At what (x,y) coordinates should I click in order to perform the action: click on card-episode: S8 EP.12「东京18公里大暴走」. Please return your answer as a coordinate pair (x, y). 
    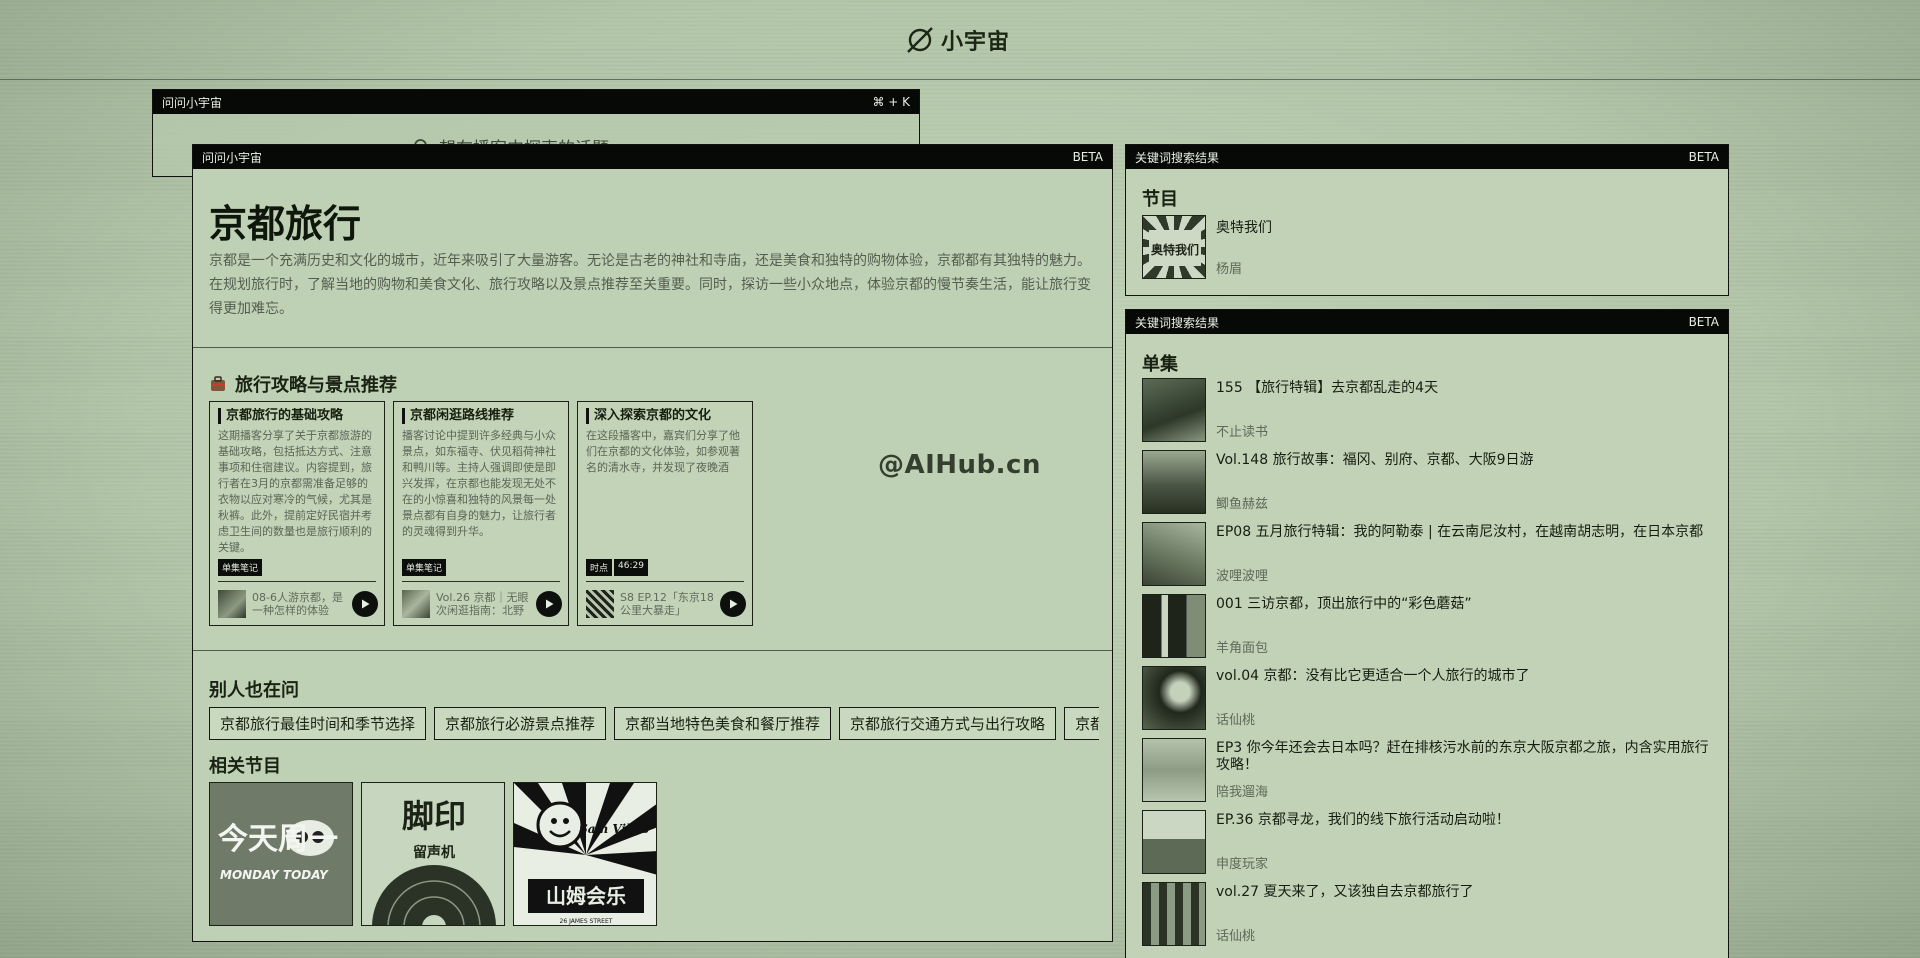
    Looking at the image, I should click on (666, 604).